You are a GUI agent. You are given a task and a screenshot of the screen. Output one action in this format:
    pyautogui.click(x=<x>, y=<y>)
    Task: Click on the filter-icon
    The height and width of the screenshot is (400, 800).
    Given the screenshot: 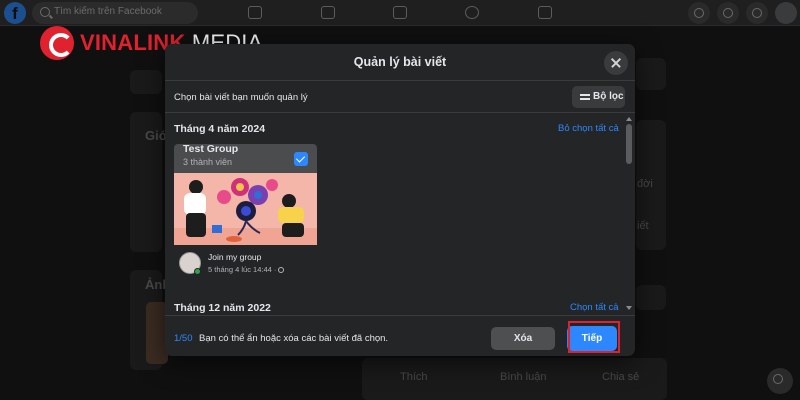 What is the action you would take?
    pyautogui.click(x=585, y=97)
    